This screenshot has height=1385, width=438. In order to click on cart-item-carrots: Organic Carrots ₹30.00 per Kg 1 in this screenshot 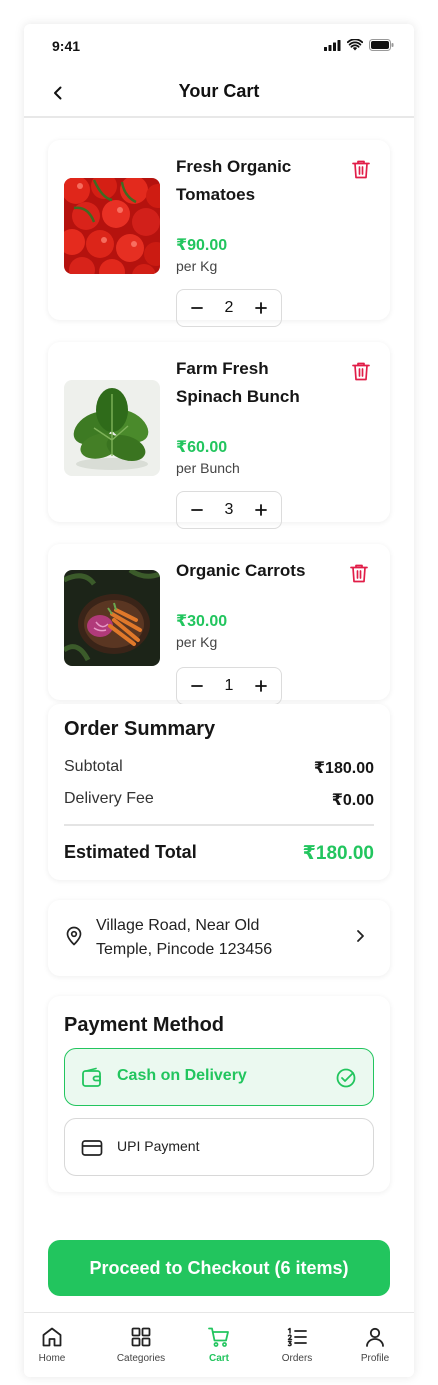, I will do `click(219, 624)`.